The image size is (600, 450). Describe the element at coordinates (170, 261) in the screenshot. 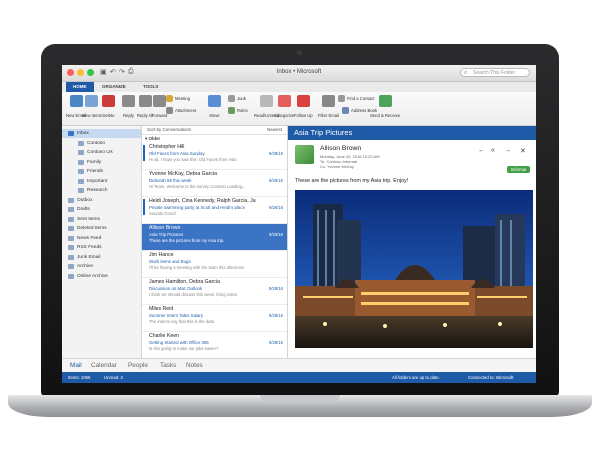

I see `message-subject: Work items and Bugs` at that location.